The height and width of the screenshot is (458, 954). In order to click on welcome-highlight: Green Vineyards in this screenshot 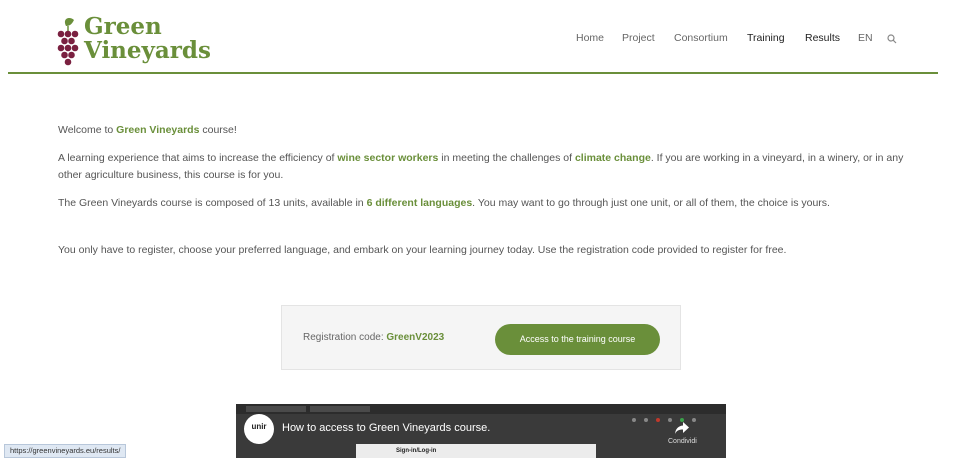, I will do `click(158, 130)`.